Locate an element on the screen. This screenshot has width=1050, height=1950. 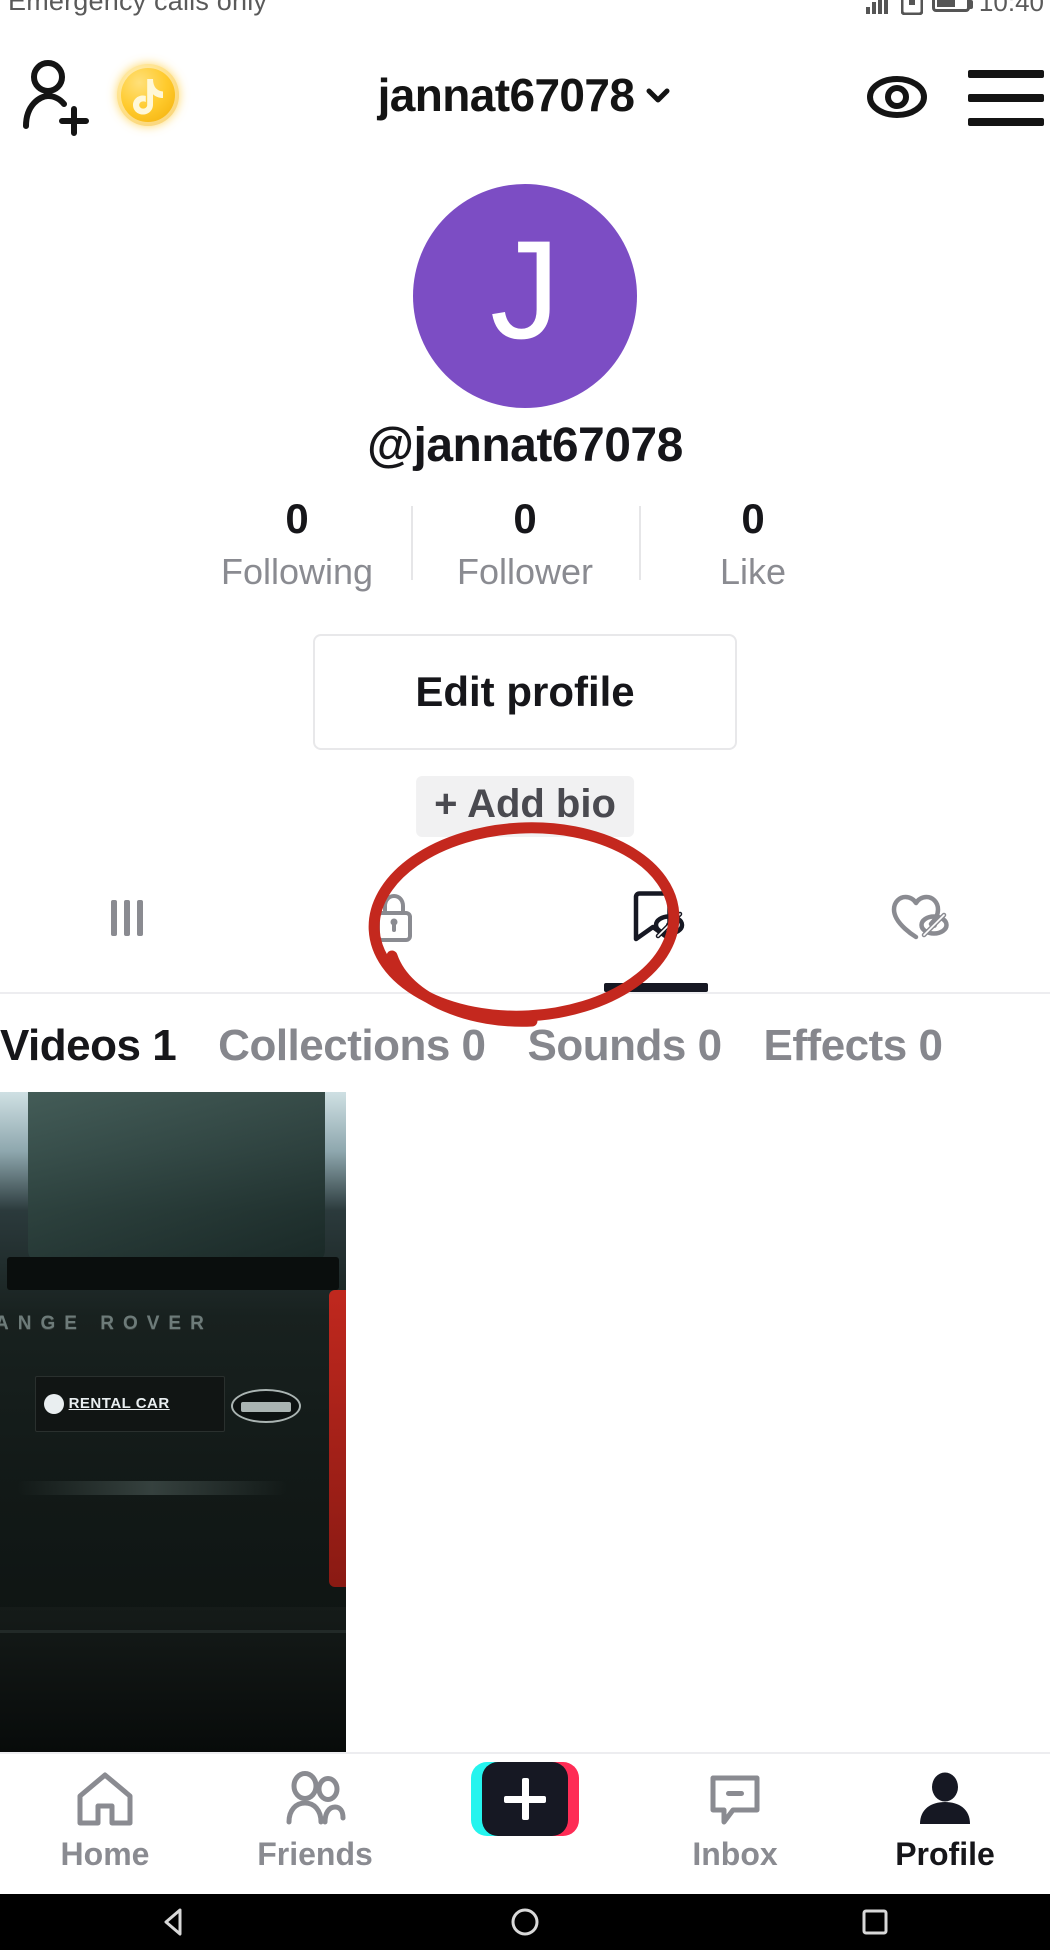
plate-logo-icon is located at coordinates (53, 1403).